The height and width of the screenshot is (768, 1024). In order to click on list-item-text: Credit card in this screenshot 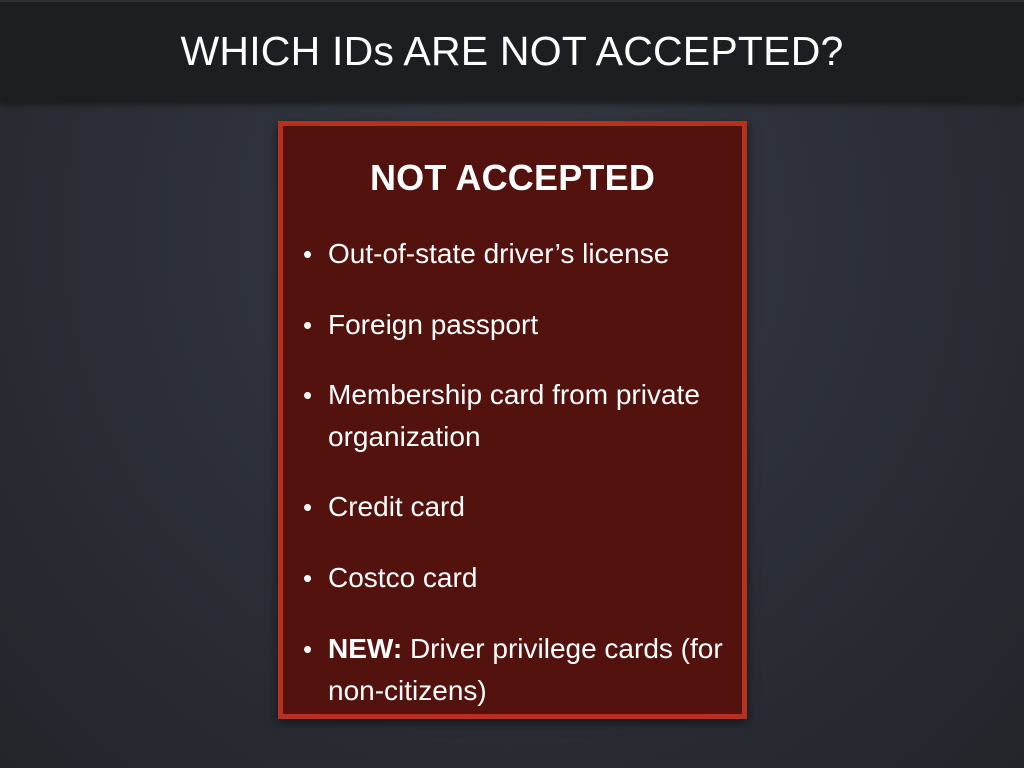, I will do `click(396, 506)`.